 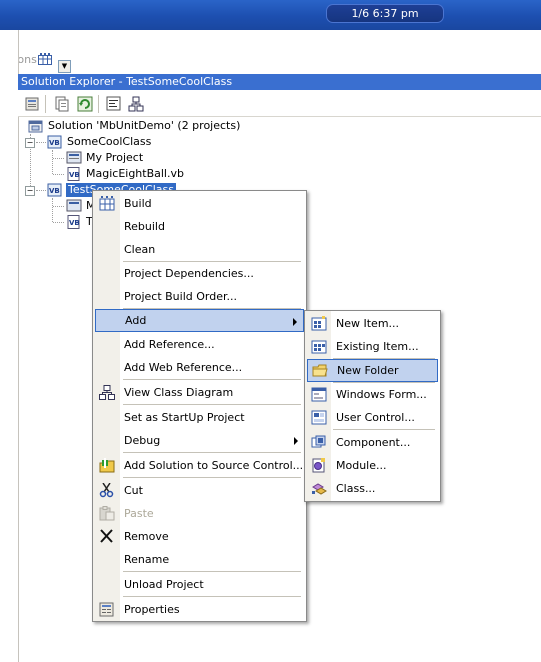 What do you see at coordinates (33, 104) in the screenshot?
I see `properties-toolbar-icon` at bounding box center [33, 104].